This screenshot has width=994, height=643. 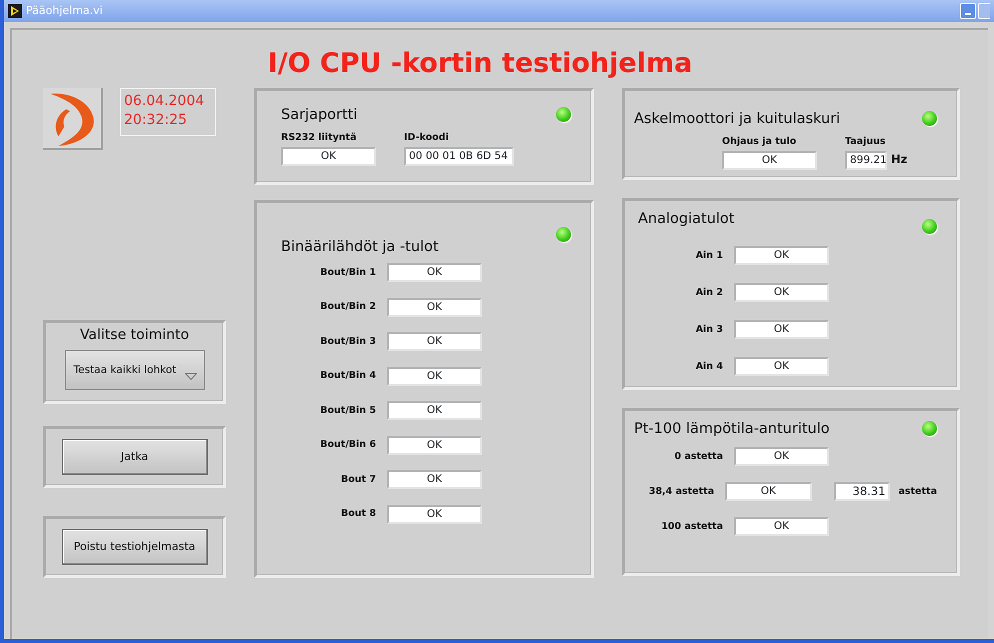 What do you see at coordinates (686, 220) in the screenshot?
I see `panel-title: Analogiatulot` at bounding box center [686, 220].